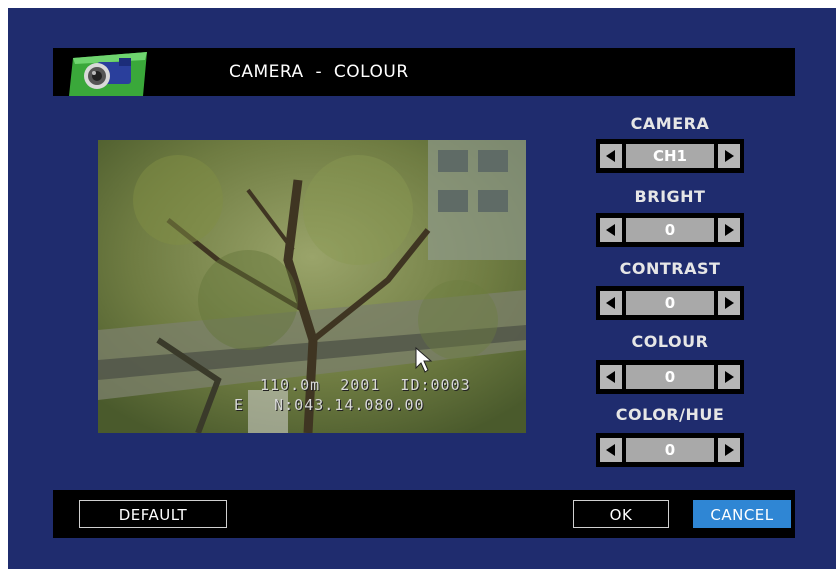 Image resolution: width=836 pixels, height=569 pixels. What do you see at coordinates (670, 414) in the screenshot?
I see `color-hue-label: COLOR/HUE` at bounding box center [670, 414].